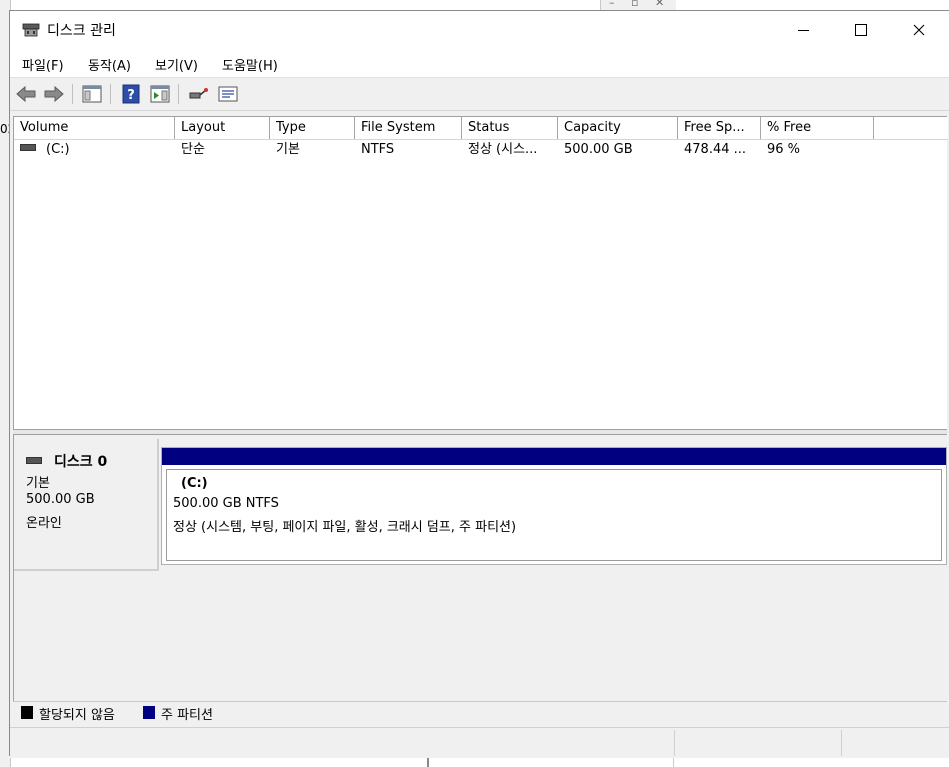 This screenshot has width=949, height=767. What do you see at coordinates (42, 150) in the screenshot?
I see `cell-volume: (C:)` at bounding box center [42, 150].